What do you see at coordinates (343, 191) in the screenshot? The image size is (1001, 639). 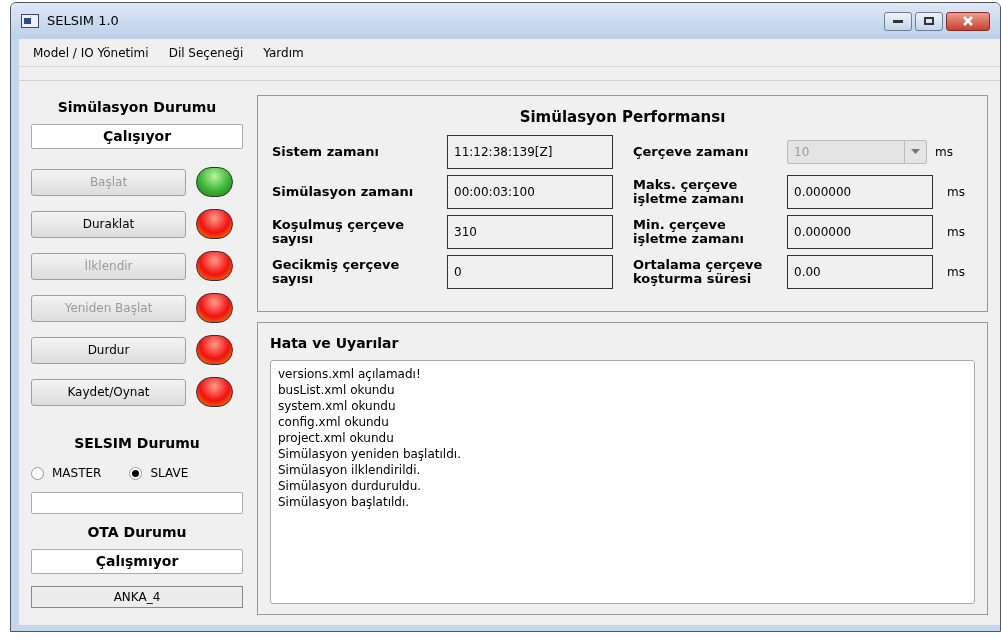 I see `field-label: Simülasyon zamanı` at bounding box center [343, 191].